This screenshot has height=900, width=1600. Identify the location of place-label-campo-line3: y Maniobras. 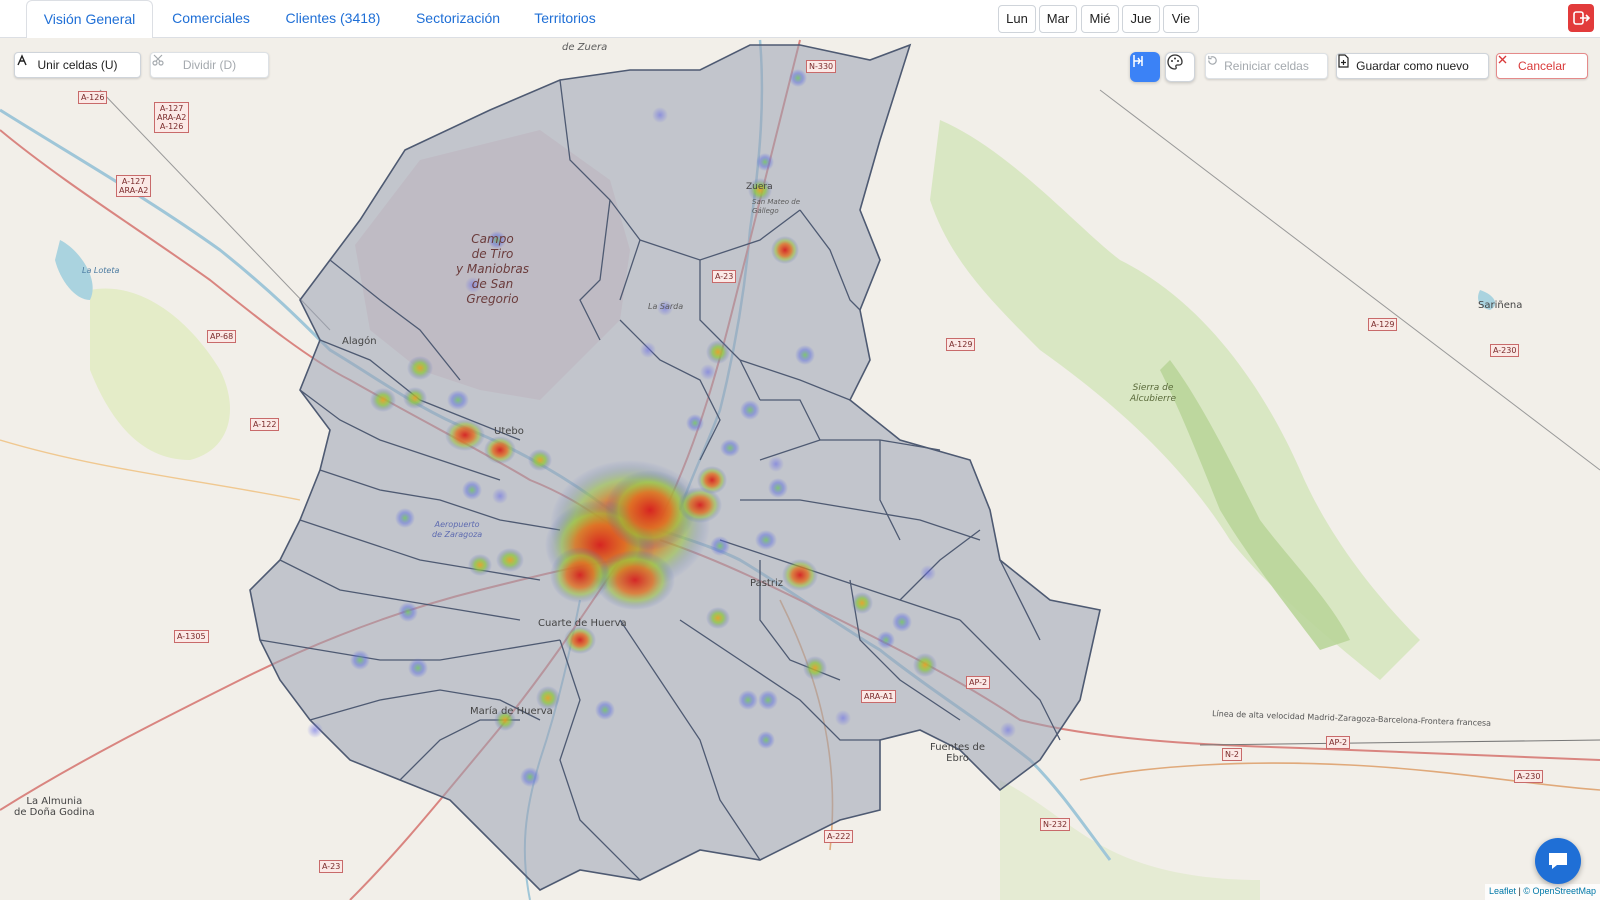
(492, 269).